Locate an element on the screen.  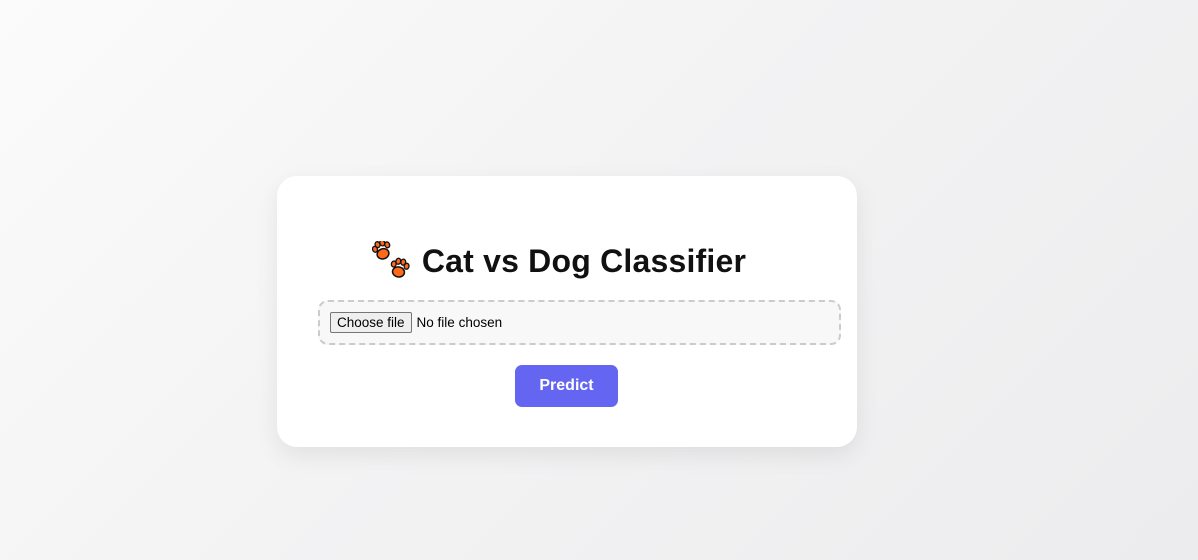
file-status-text: No file chosen is located at coordinates (459, 322).